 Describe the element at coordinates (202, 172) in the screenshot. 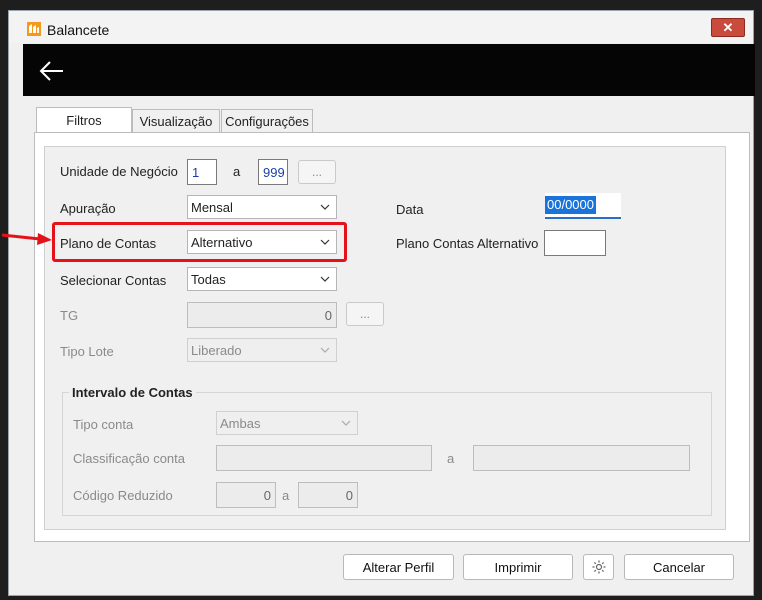

I see `unidade-from-input: 1` at that location.